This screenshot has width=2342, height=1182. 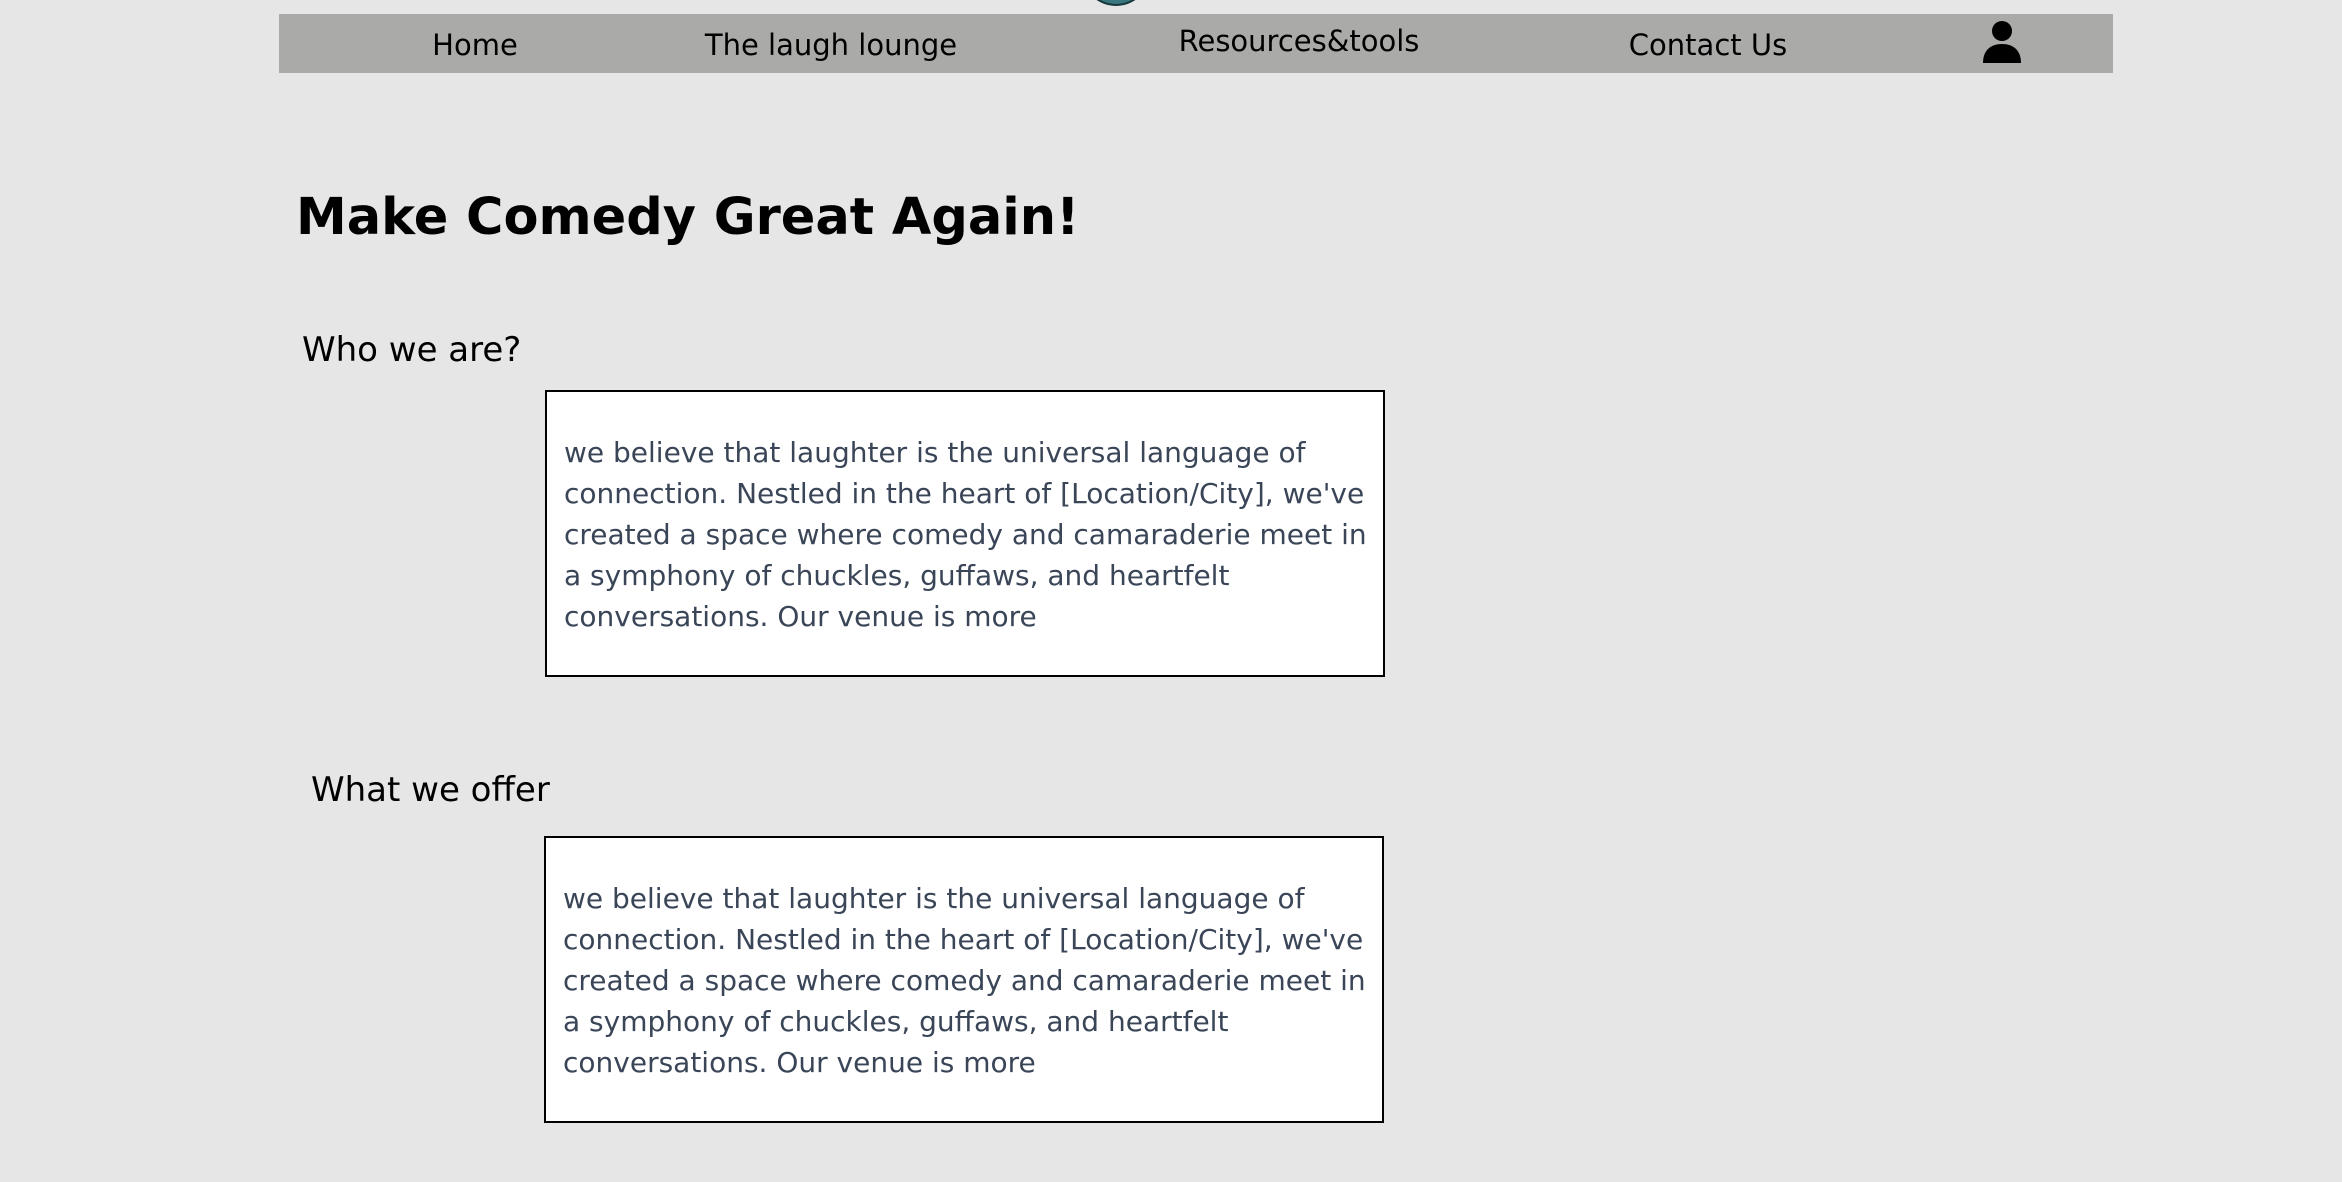 What do you see at coordinates (1708, 45) in the screenshot?
I see `nav-link-contact-us: Contact Us` at bounding box center [1708, 45].